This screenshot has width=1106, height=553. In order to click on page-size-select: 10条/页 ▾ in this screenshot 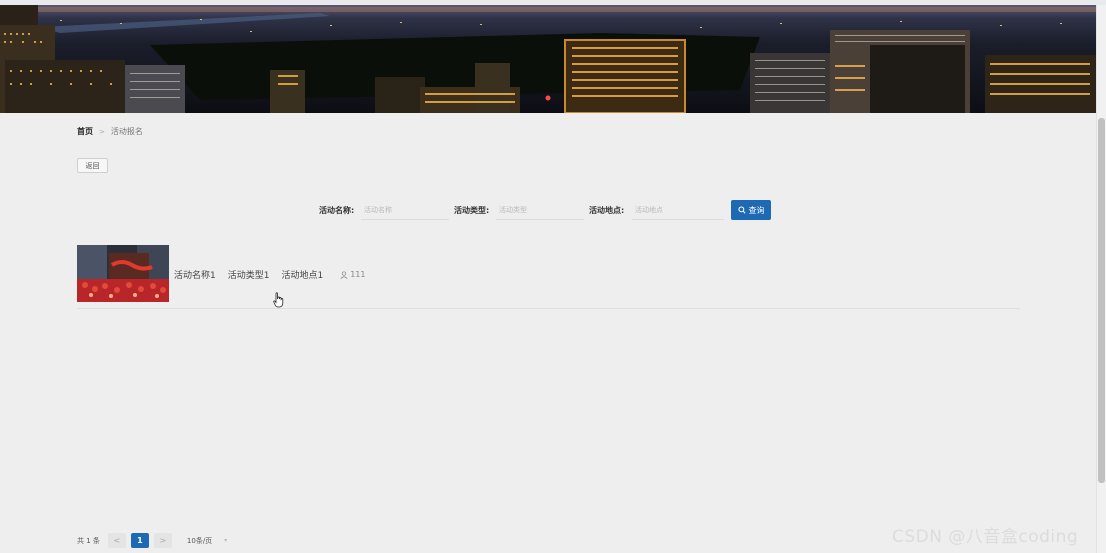, I will do `click(207, 541)`.